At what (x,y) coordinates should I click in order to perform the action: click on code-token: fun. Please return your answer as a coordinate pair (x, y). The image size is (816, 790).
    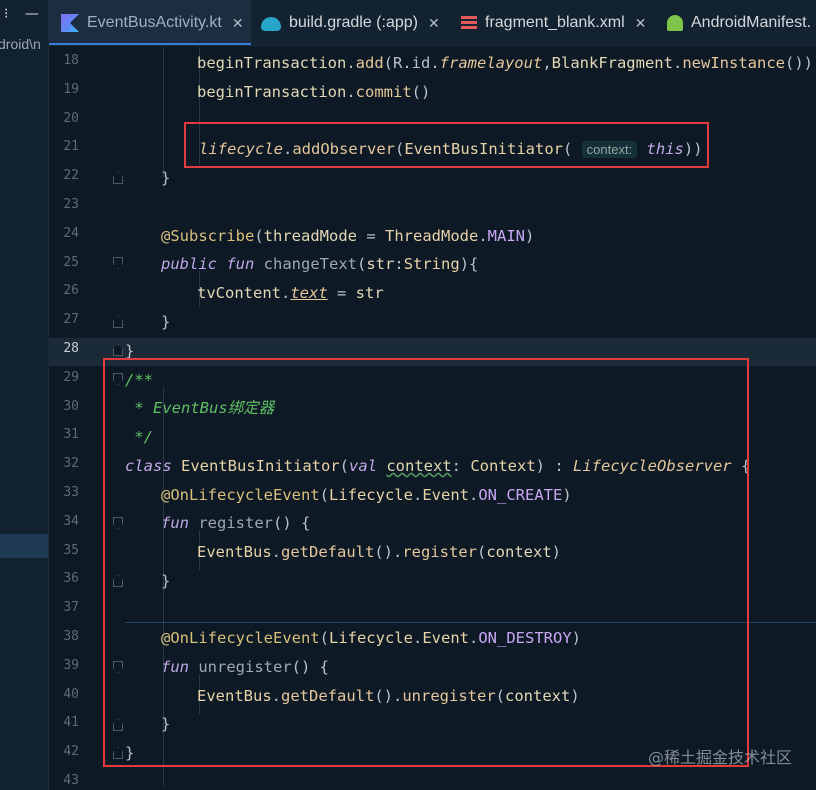
    Looking at the image, I should click on (240, 264).